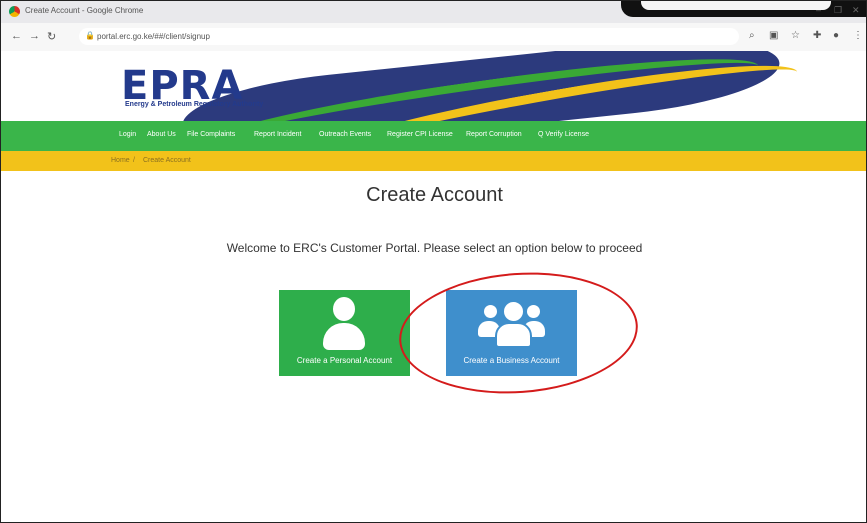 This screenshot has width=867, height=523. What do you see at coordinates (420, 134) in the screenshot?
I see `nav-register-license: Register CPI License` at bounding box center [420, 134].